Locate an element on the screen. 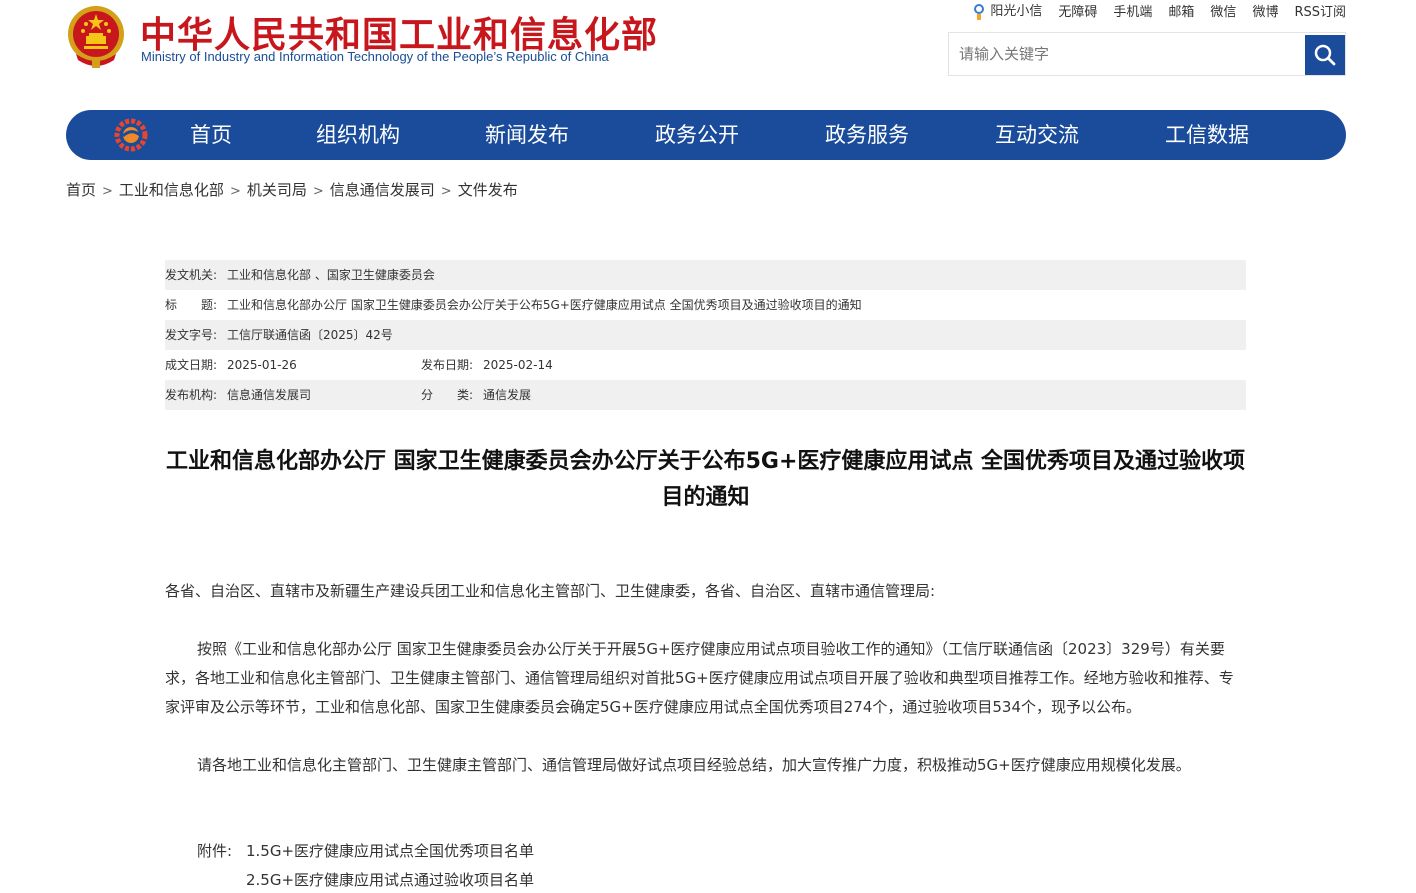 The width and height of the screenshot is (1416, 893). search-input is located at coordinates (1127, 54).